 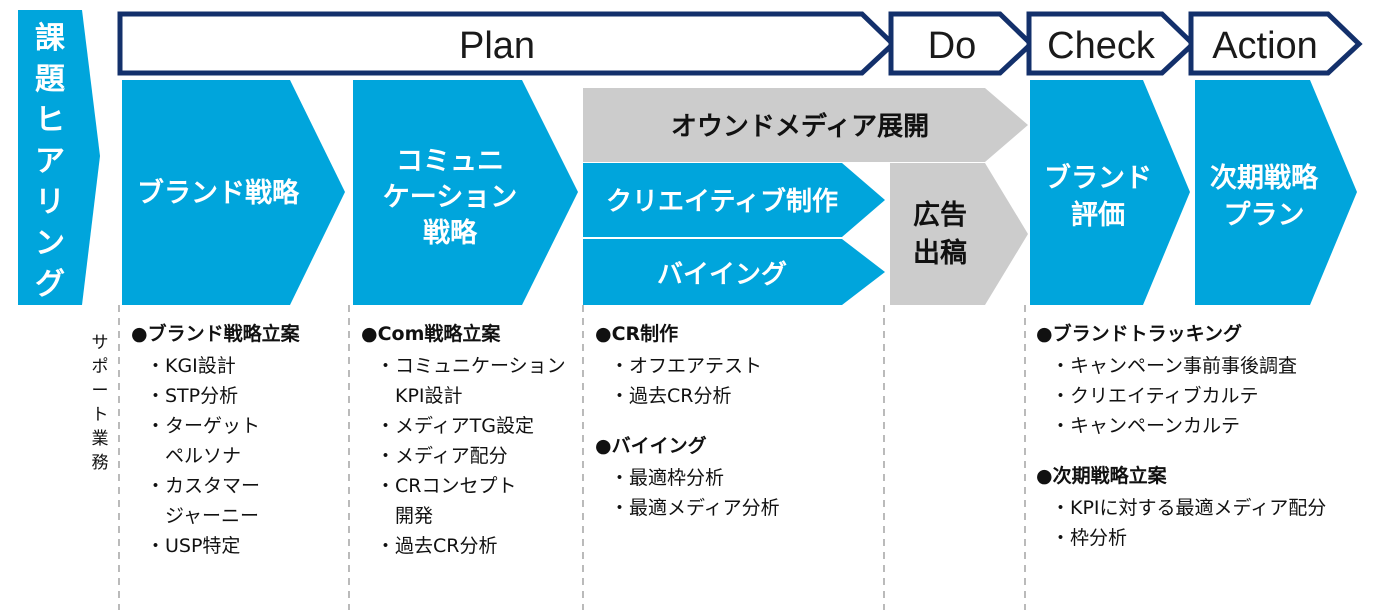 What do you see at coordinates (442, 456) in the screenshot?
I see `detail-item: ・メディア配分` at bounding box center [442, 456].